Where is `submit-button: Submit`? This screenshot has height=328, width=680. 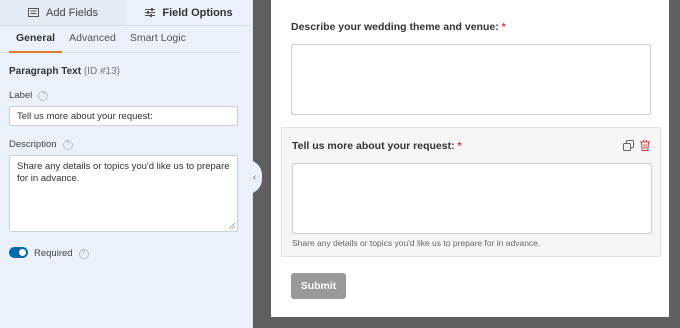 submit-button: Submit is located at coordinates (318, 286).